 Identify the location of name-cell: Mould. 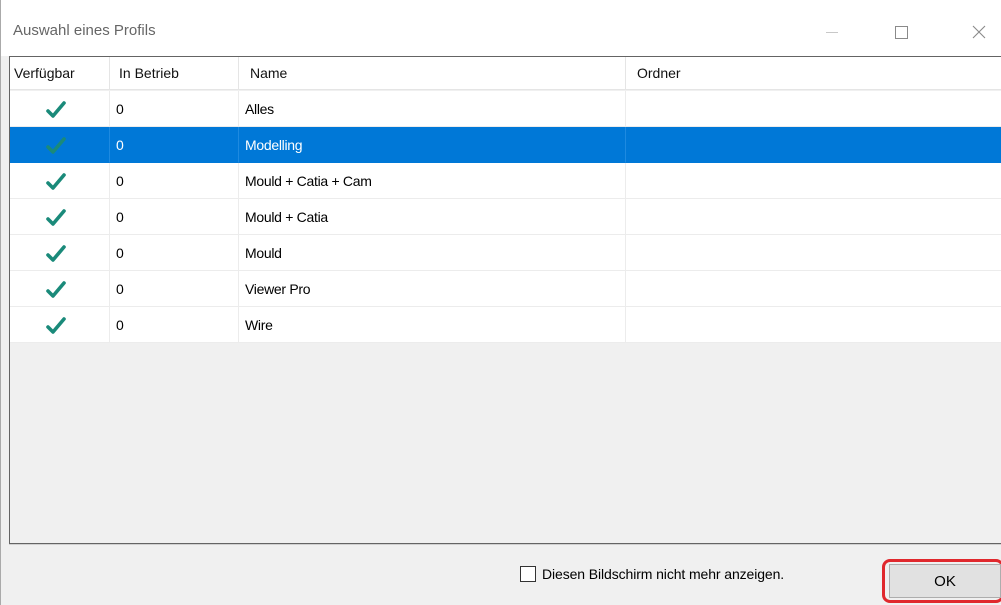
(432, 253).